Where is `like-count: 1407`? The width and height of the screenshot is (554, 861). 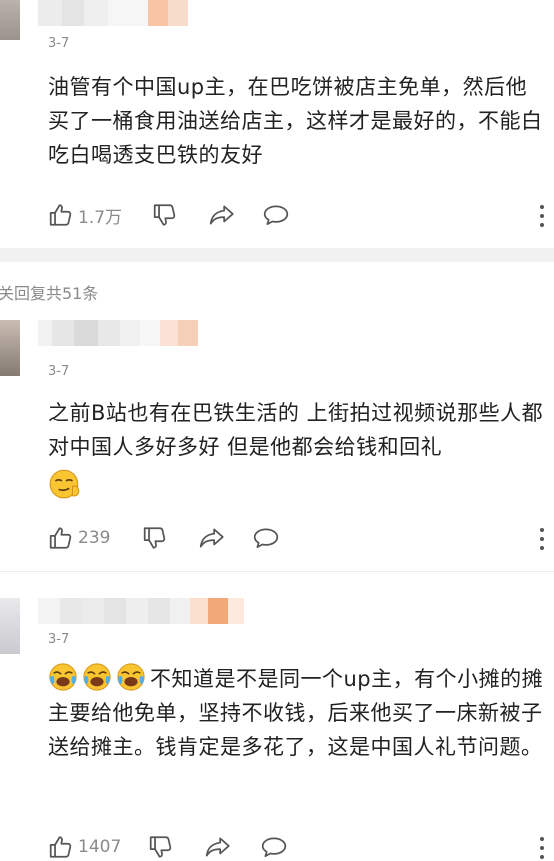
like-count: 1407 is located at coordinates (100, 847).